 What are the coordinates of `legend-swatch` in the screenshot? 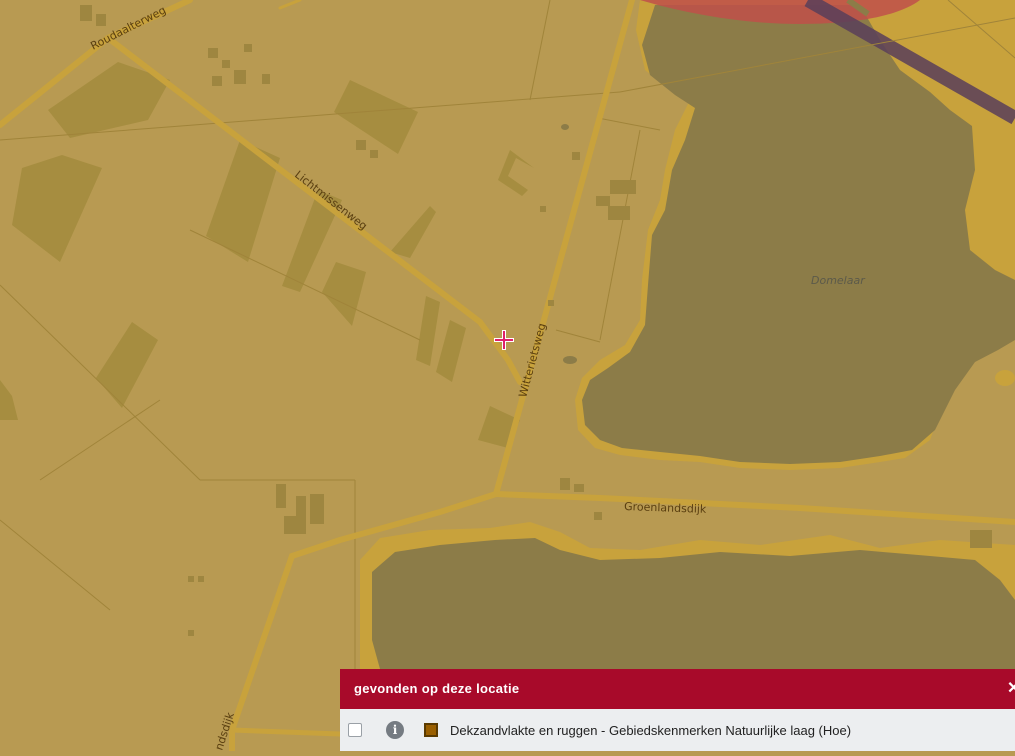 It's located at (431, 730).